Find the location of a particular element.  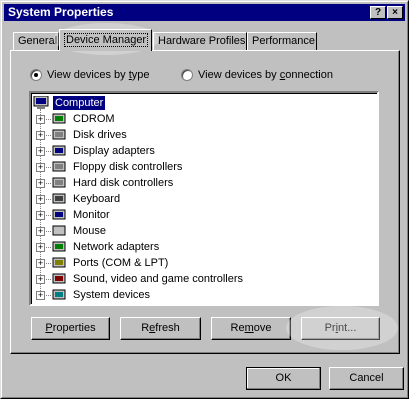

tree-item-label: Hard disk controllers is located at coordinates (123, 183).